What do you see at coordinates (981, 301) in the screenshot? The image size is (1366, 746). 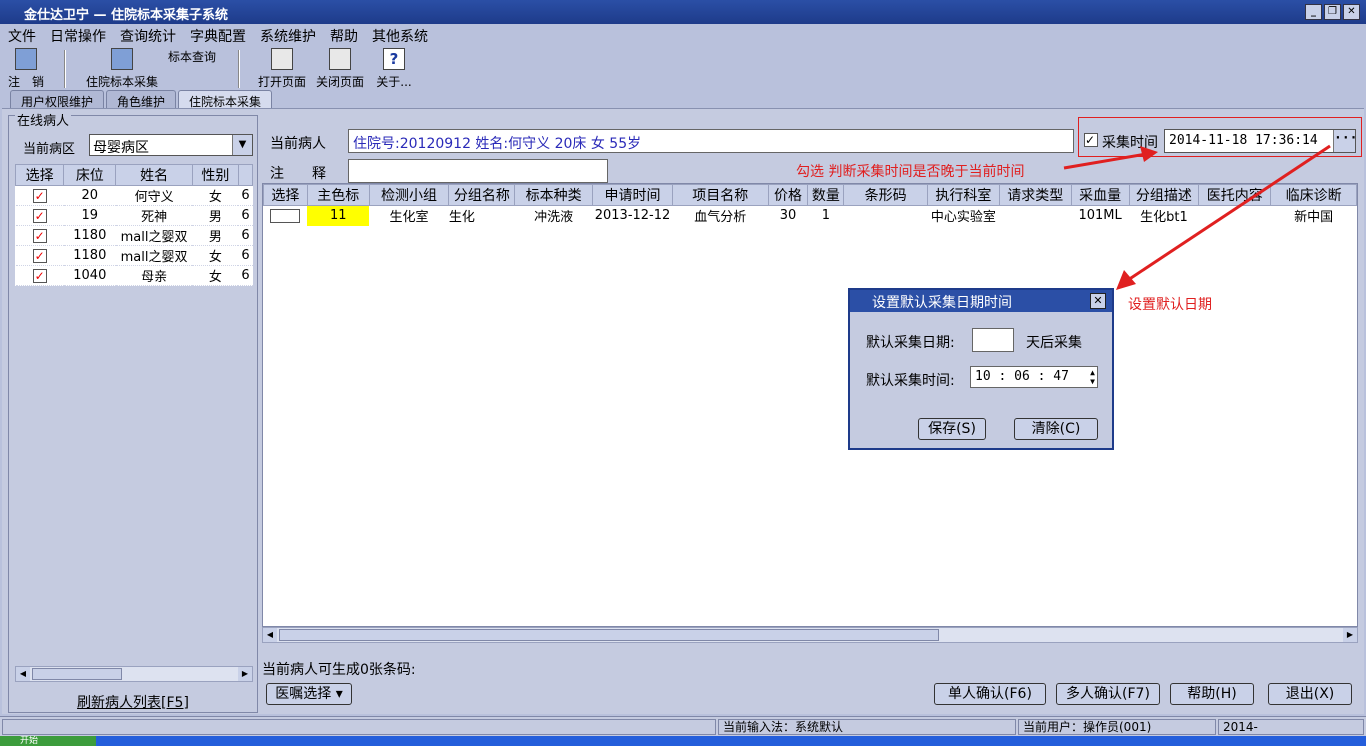 I see `dialog-title-bar: 设置默认采集日期时间 ✕` at bounding box center [981, 301].